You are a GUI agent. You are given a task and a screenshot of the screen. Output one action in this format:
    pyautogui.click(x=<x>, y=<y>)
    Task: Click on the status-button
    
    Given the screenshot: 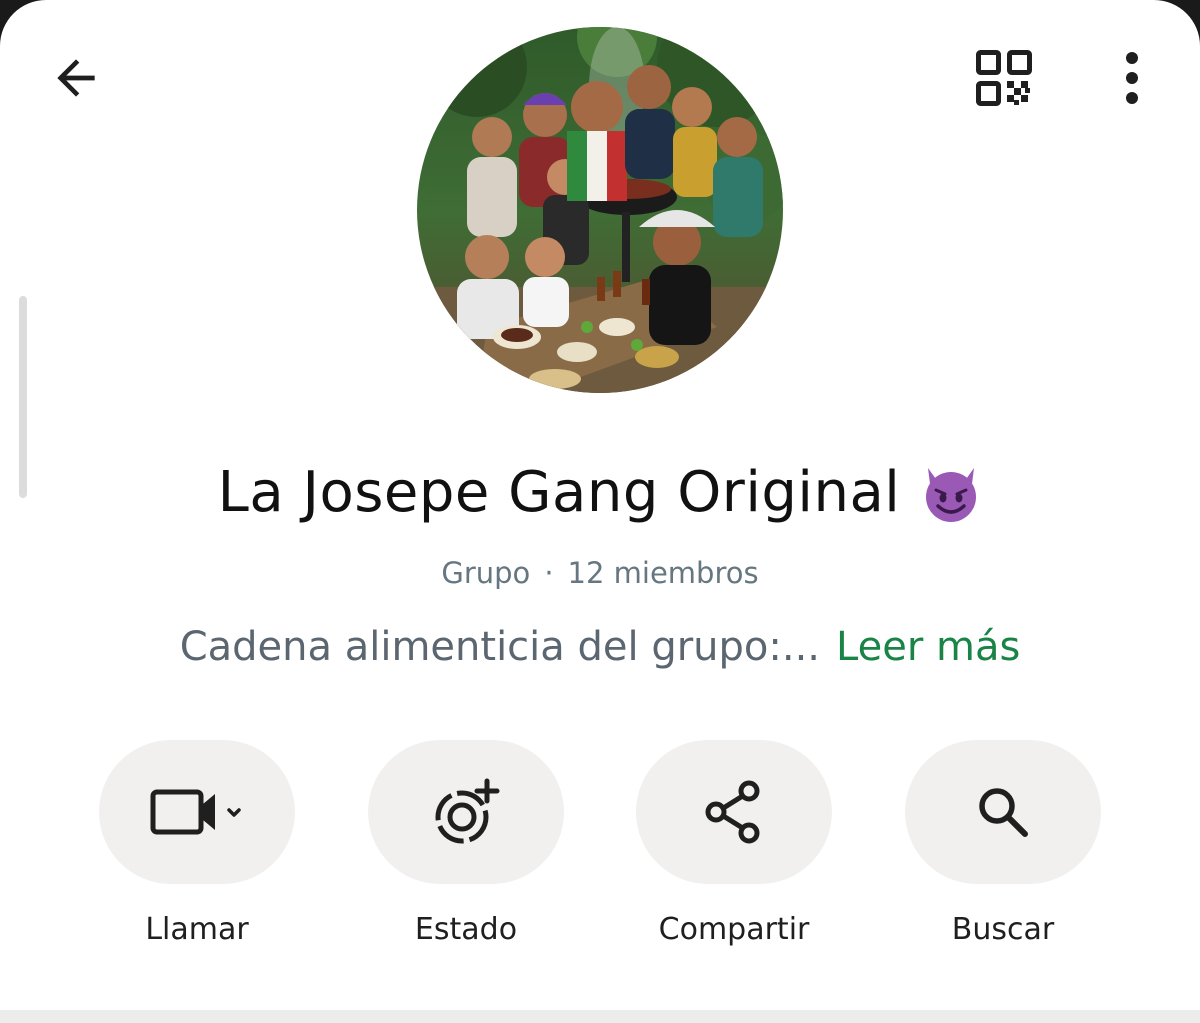 What is the action you would take?
    pyautogui.click(x=466, y=812)
    